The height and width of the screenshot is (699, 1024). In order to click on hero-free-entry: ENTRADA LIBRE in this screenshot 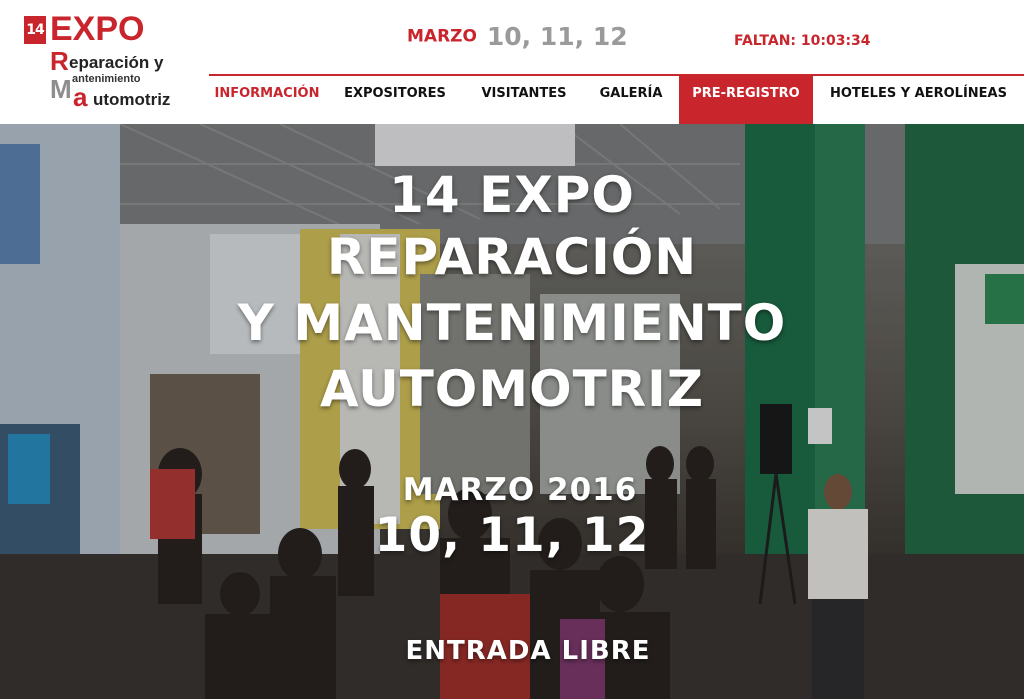, I will do `click(528, 651)`.